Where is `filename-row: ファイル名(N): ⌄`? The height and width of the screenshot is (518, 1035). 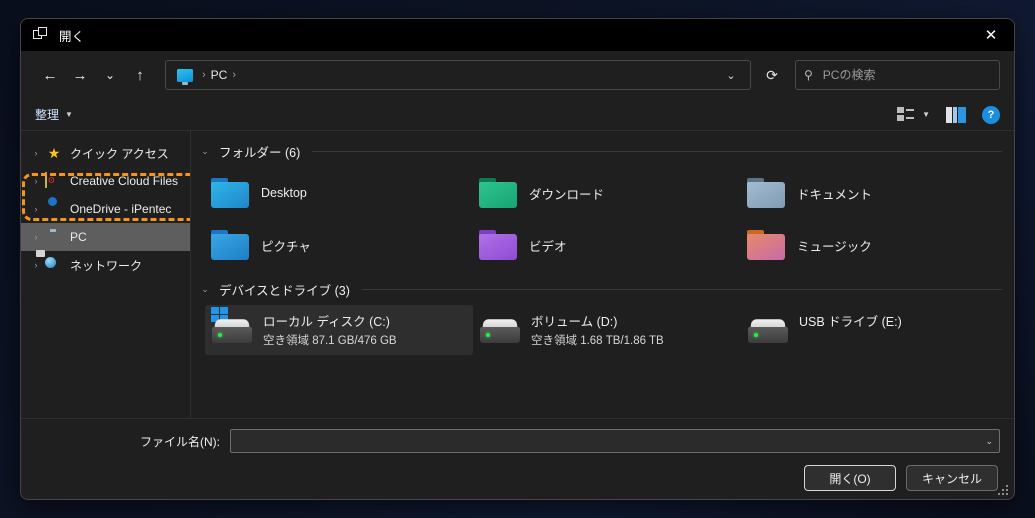 filename-row: ファイル名(N): ⌄ is located at coordinates (517, 441).